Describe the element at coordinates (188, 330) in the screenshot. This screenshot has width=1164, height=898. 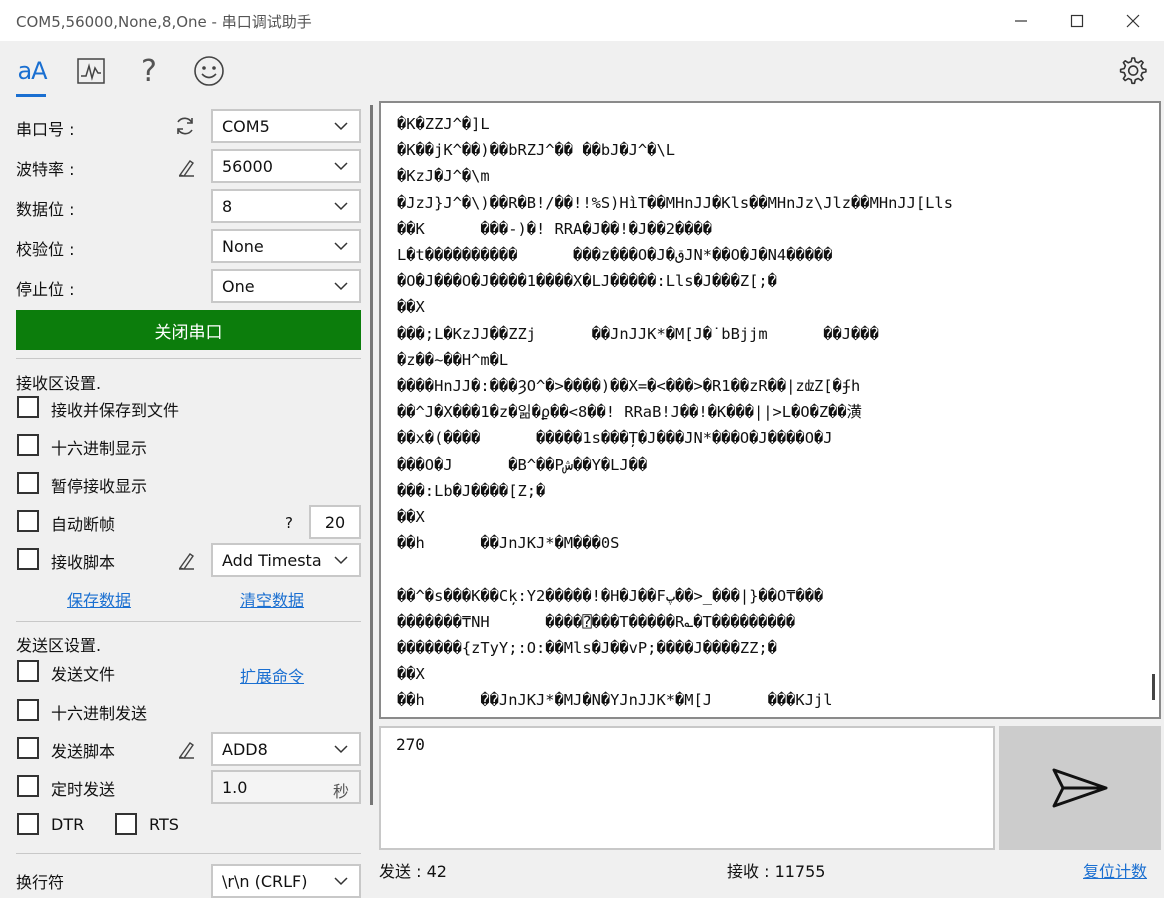
I see `close-port-button: 关闭串口` at that location.